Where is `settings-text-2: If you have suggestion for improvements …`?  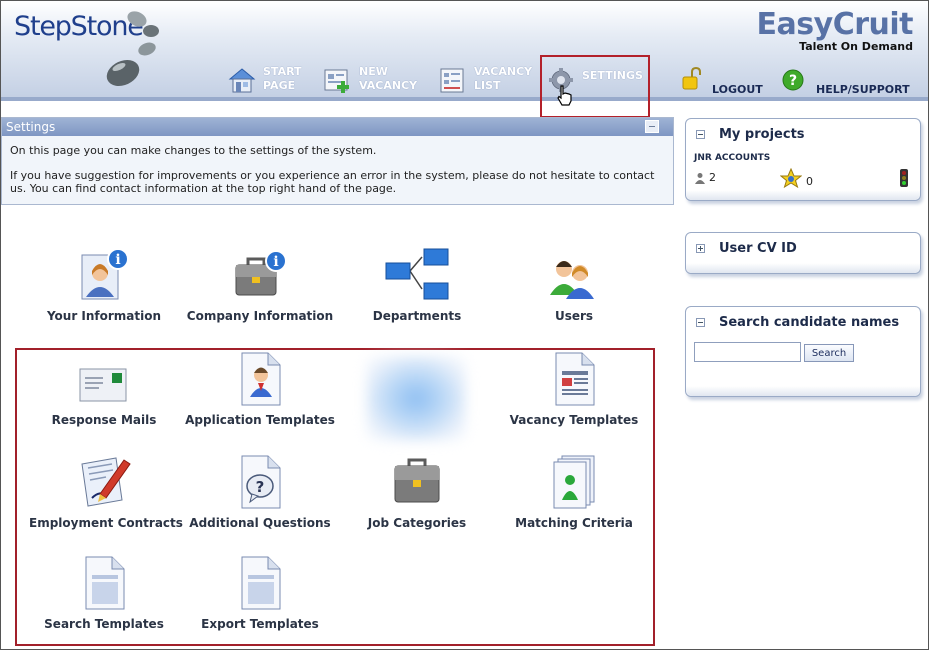 settings-text-2: If you have suggestion for improvements … is located at coordinates (332, 182).